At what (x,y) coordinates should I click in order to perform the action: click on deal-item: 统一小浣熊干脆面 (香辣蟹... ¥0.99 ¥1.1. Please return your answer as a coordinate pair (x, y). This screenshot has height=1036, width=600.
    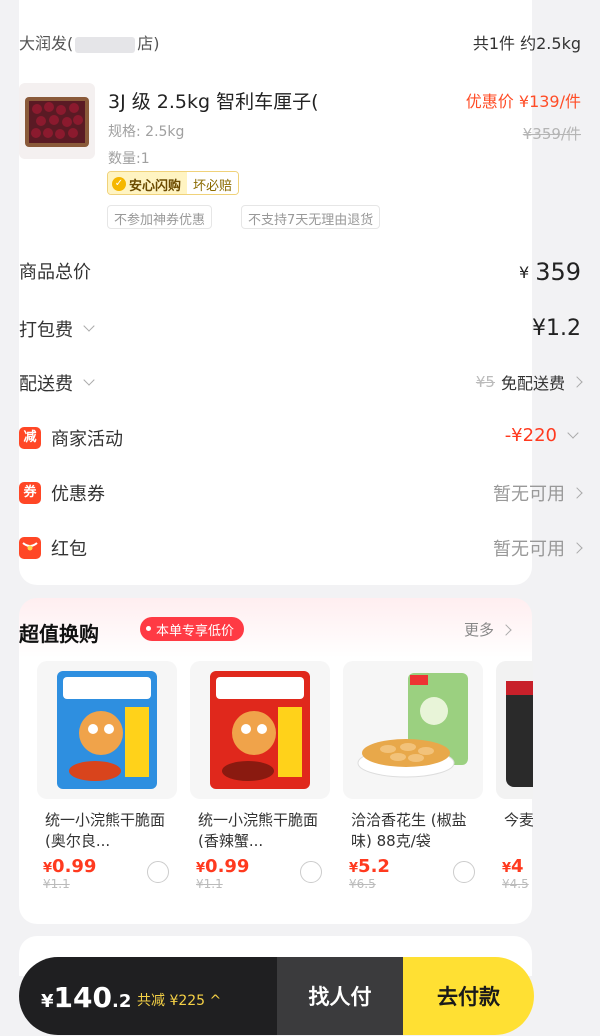
    Looking at the image, I should click on (260, 786).